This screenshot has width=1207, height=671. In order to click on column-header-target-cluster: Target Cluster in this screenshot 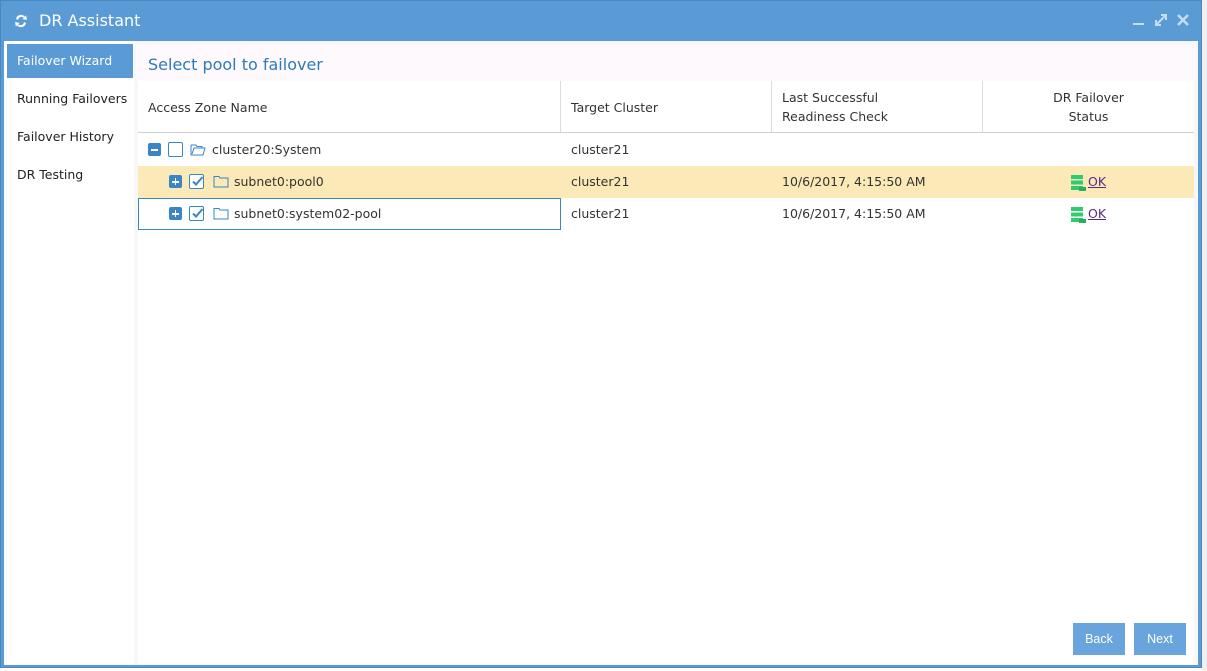, I will do `click(666, 107)`.